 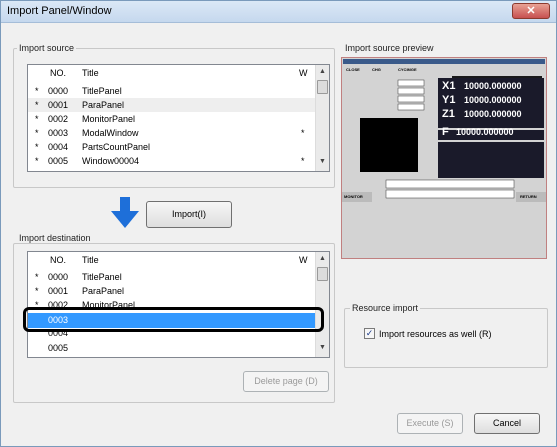 I want to click on import-resources-checkbox-label: Import resources as well (R), so click(x=435, y=334).